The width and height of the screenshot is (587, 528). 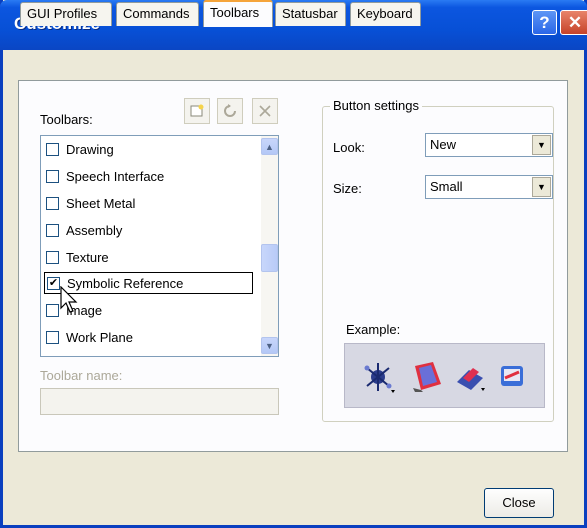 What do you see at coordinates (81, 375) in the screenshot?
I see `toolbar-name-label: Toolbar name:` at bounding box center [81, 375].